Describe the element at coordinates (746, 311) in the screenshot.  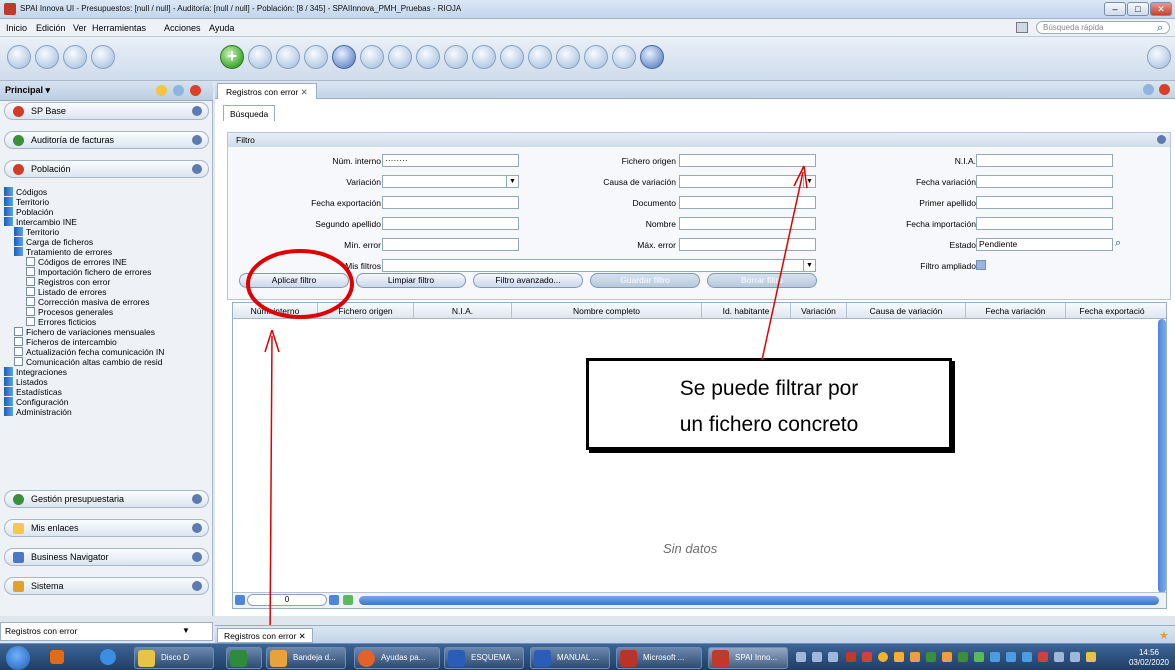
I see `column-id-habitante: Id. habitante` at that location.